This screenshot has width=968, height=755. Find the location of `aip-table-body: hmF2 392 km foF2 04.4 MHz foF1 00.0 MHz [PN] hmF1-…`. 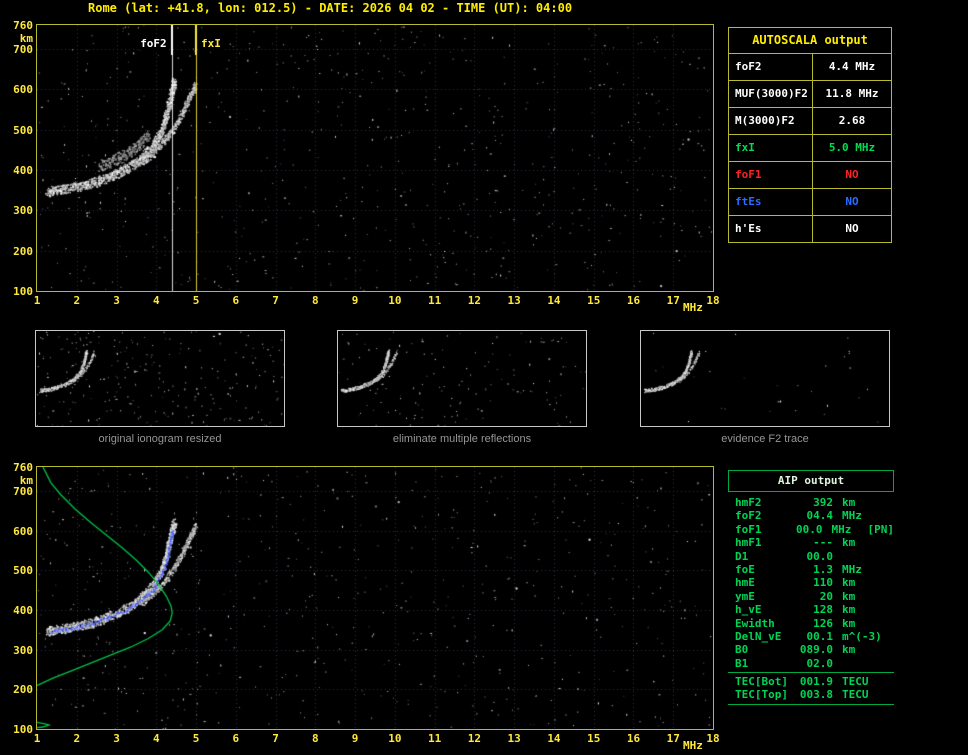

aip-table-body: hmF2 392 km foF2 04.4 MHz foF1 00.0 MHz [PN] hmF1-… is located at coordinates (811, 582).